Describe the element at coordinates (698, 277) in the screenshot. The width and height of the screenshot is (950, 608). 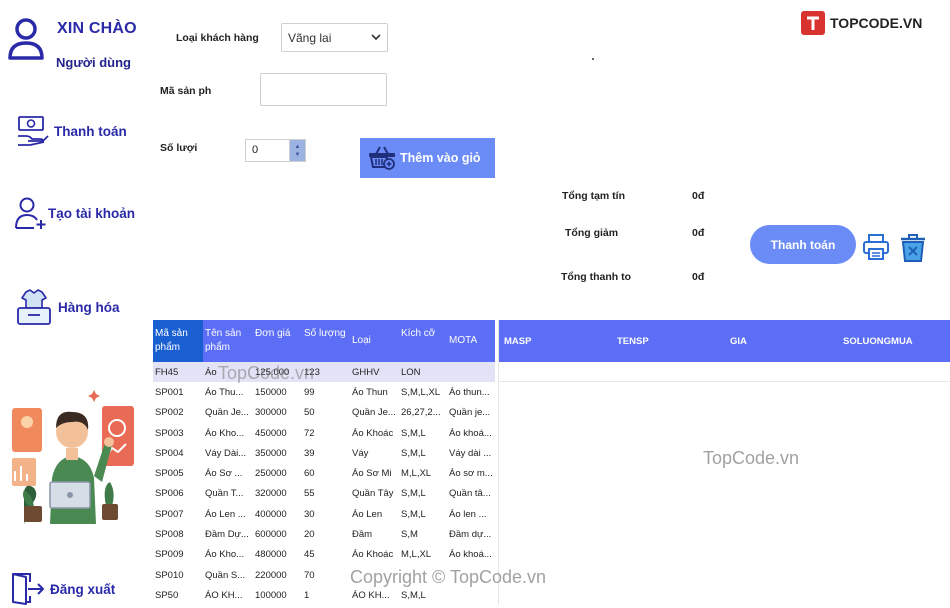
I see `grand-total-value: 0đ` at that location.